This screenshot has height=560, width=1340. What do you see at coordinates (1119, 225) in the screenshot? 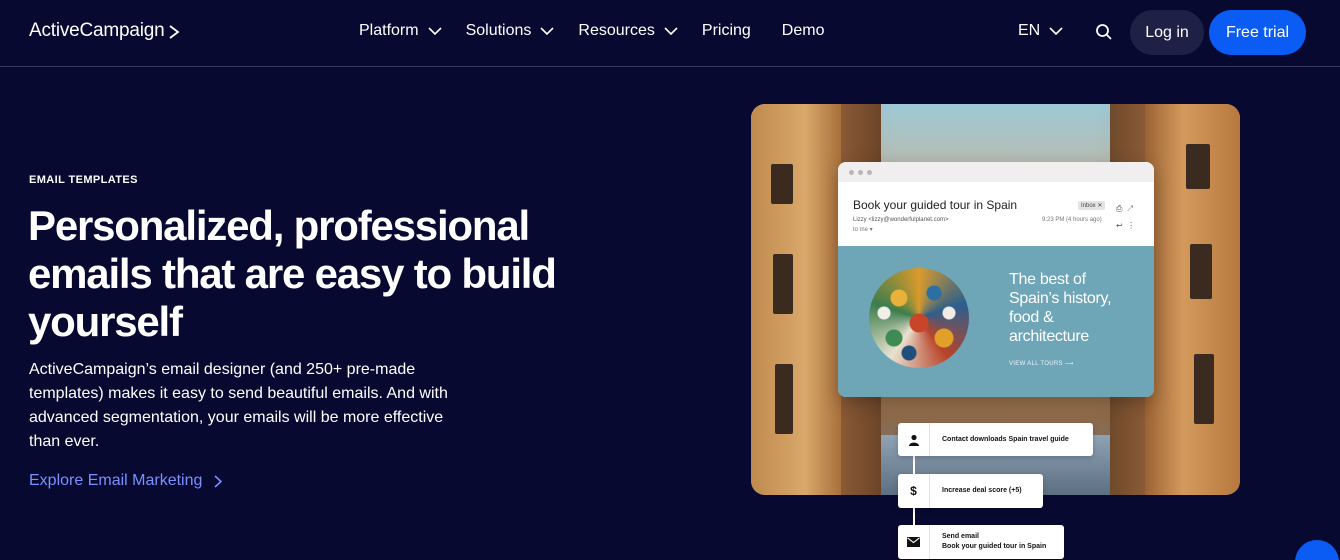
I see `reply-icon: ↩` at bounding box center [1119, 225].